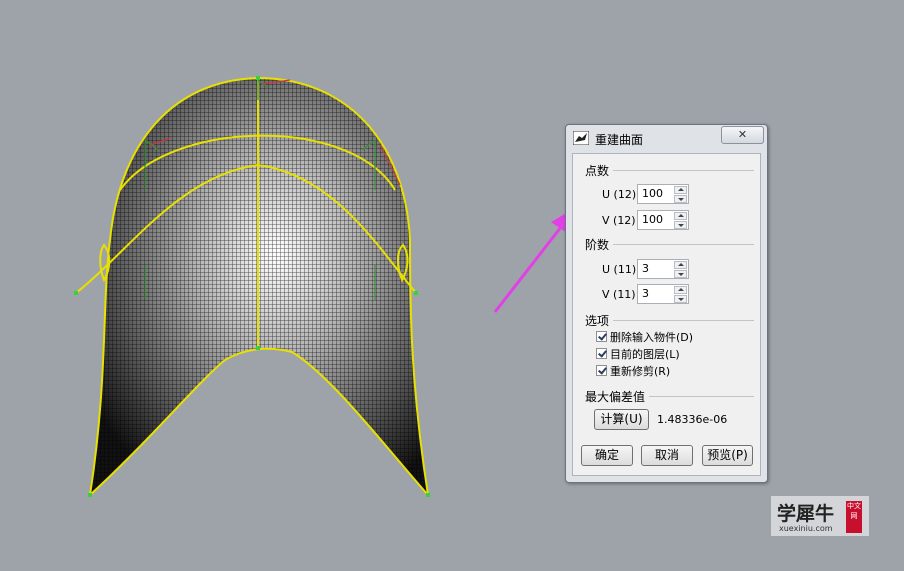 This screenshot has height=571, width=904. I want to click on points-v-stepper: 100, so click(663, 220).